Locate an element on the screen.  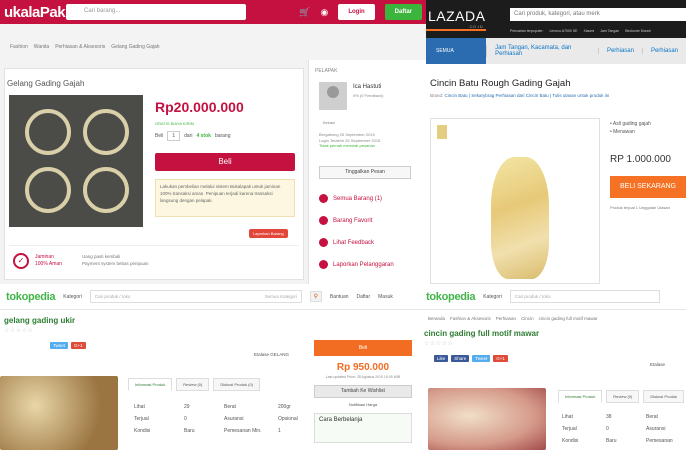
breadcrumb-item: Perhiasan is located at coordinates (506, 318).